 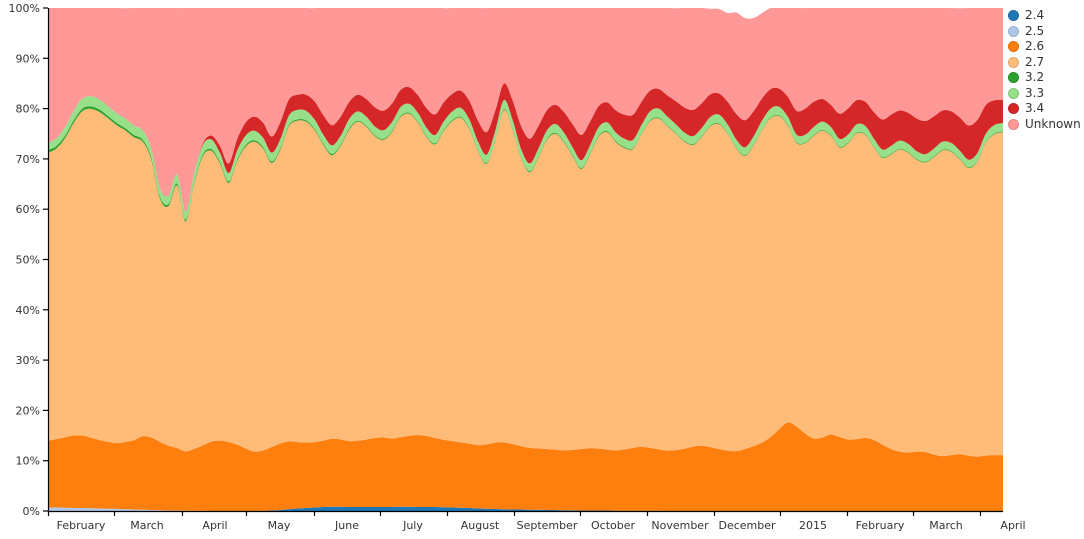 I want to click on y-tick-label: 10%, so click(x=28, y=461).